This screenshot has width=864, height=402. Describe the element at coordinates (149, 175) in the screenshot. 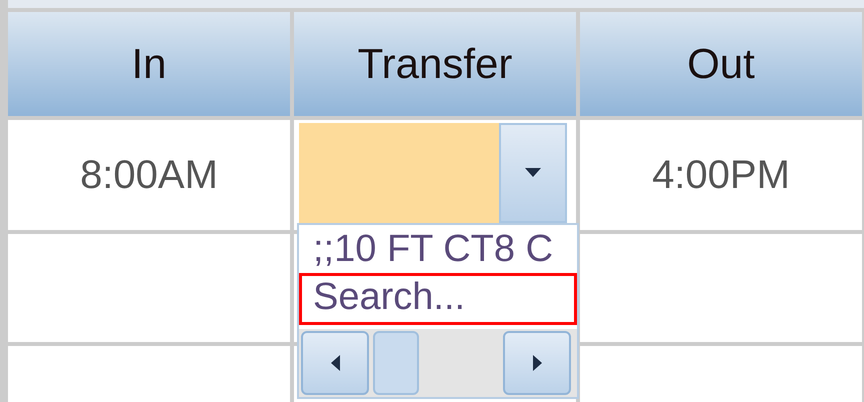

I see `table-cell: 8:00AM` at that location.